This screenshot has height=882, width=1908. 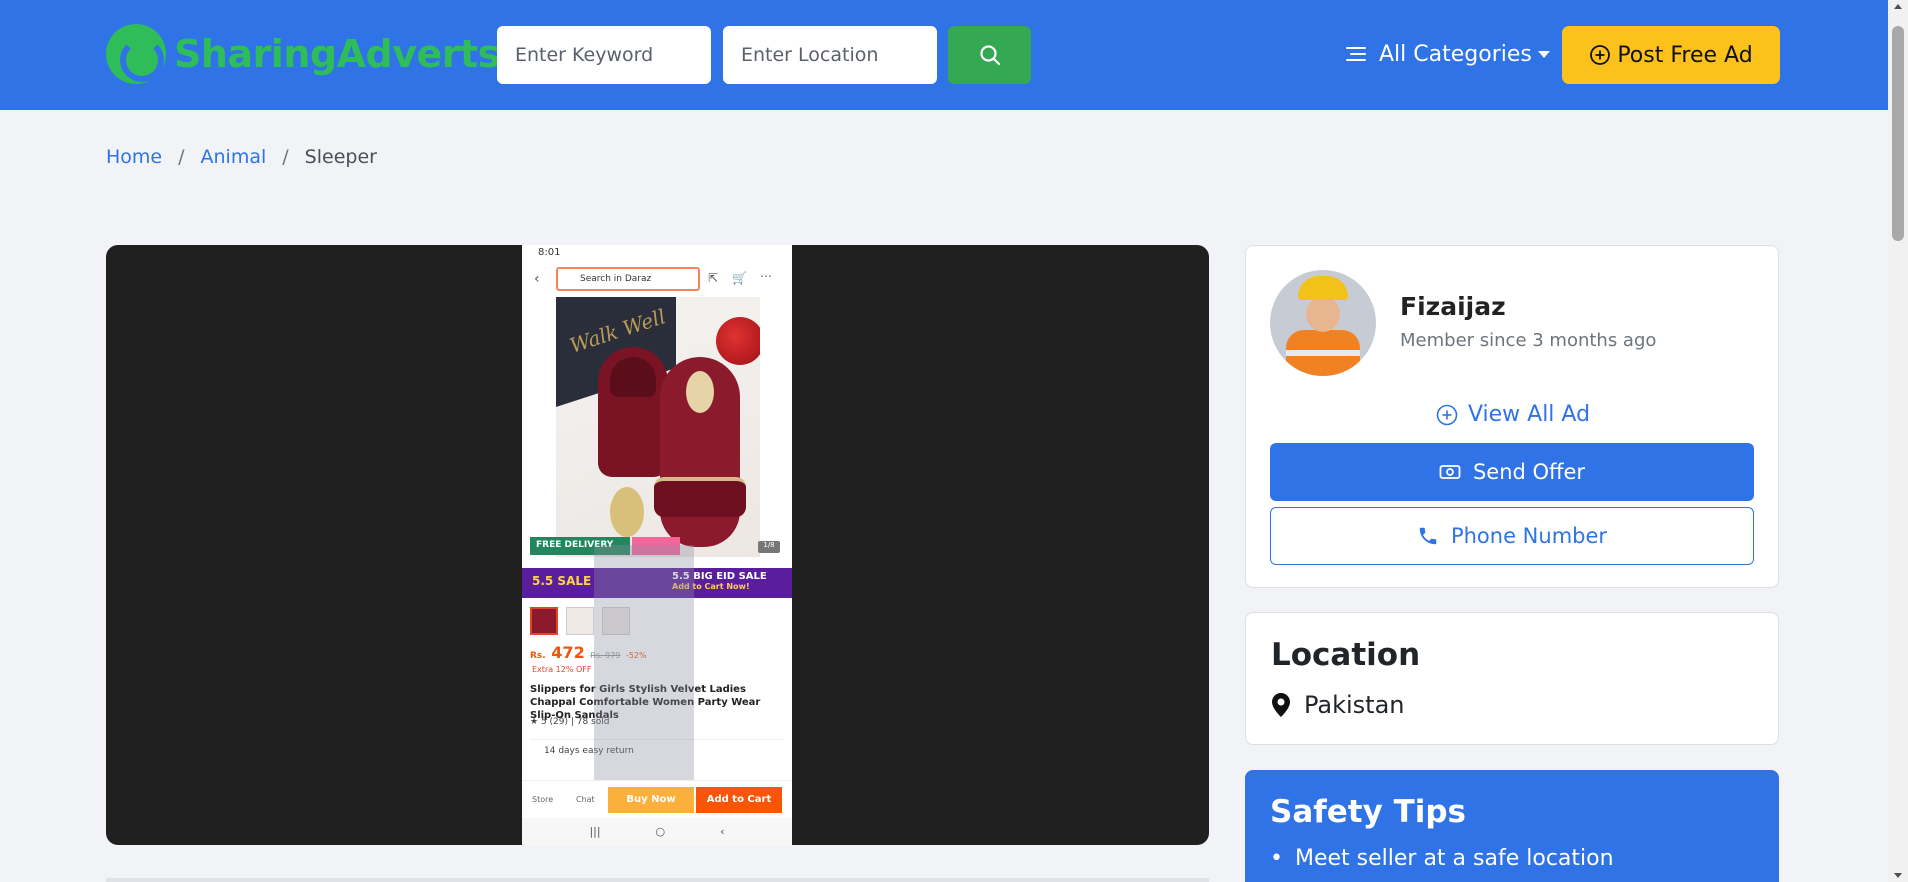 What do you see at coordinates (766, 276) in the screenshot?
I see `more-icon: ⋯` at bounding box center [766, 276].